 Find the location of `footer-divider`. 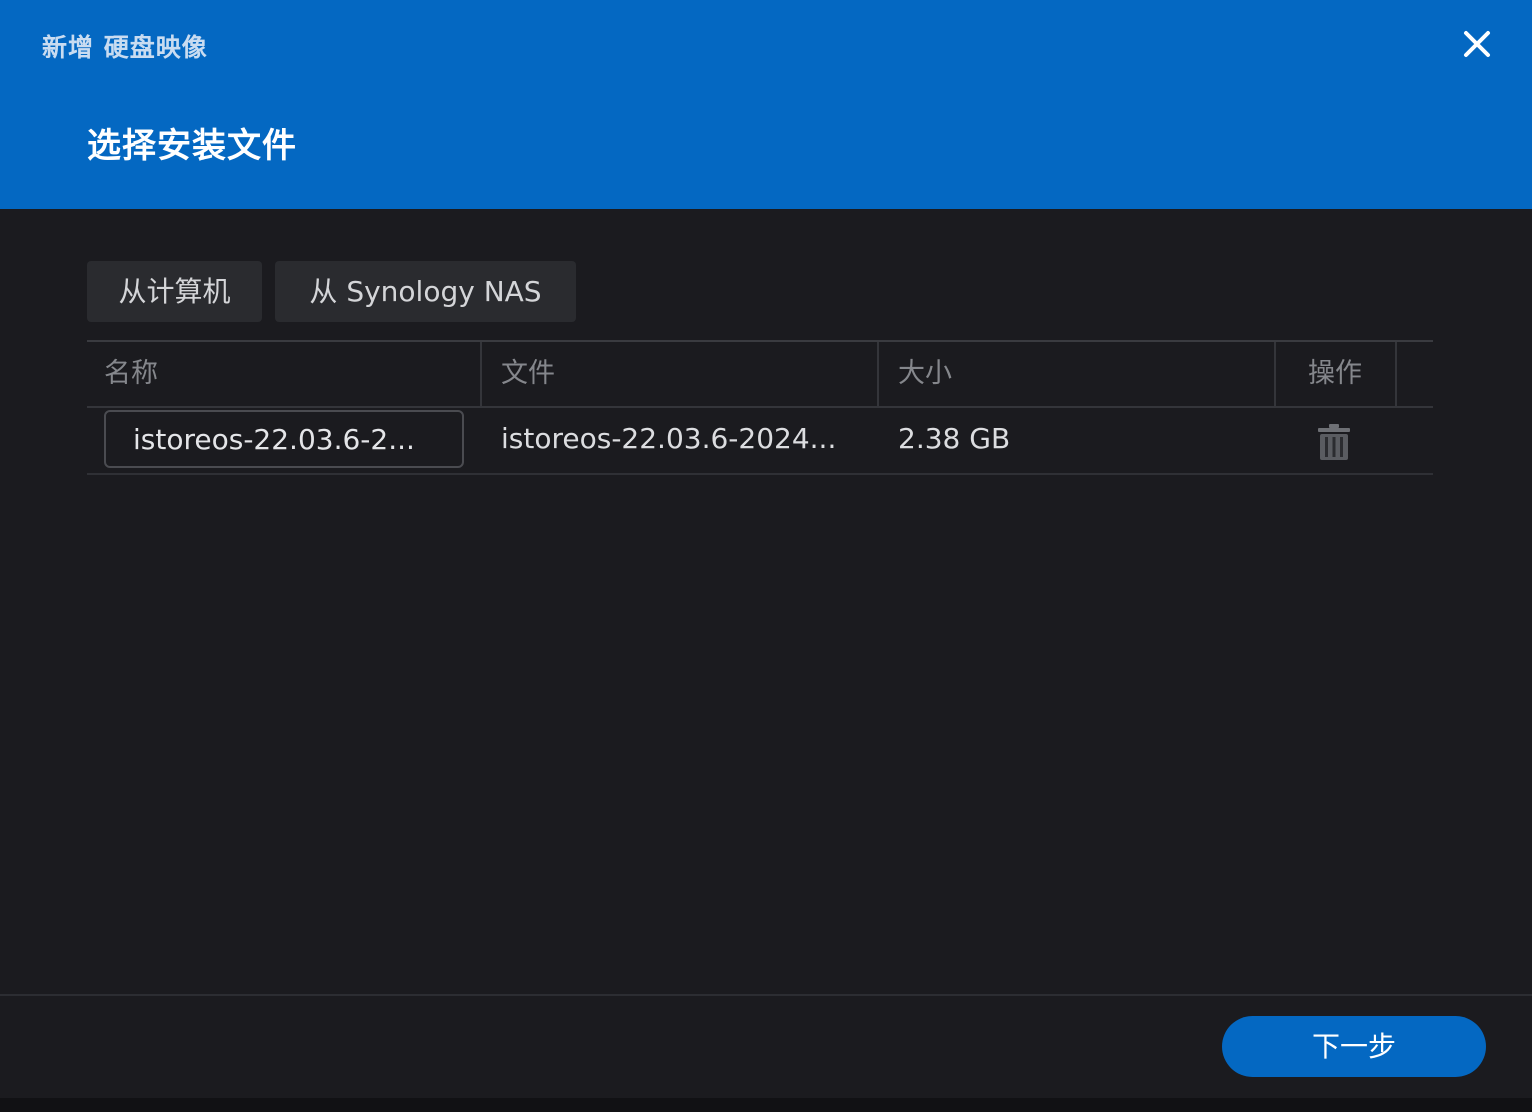

footer-divider is located at coordinates (766, 995).